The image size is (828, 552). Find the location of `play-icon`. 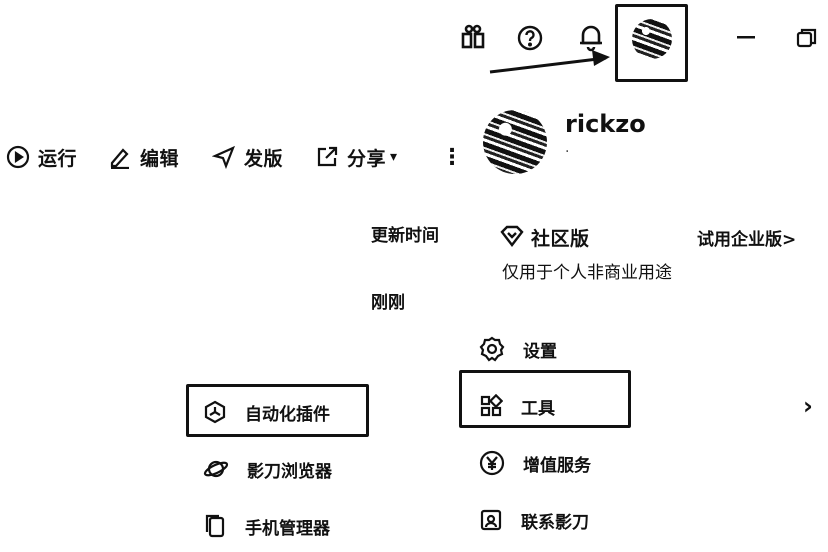

play-icon is located at coordinates (18, 157).